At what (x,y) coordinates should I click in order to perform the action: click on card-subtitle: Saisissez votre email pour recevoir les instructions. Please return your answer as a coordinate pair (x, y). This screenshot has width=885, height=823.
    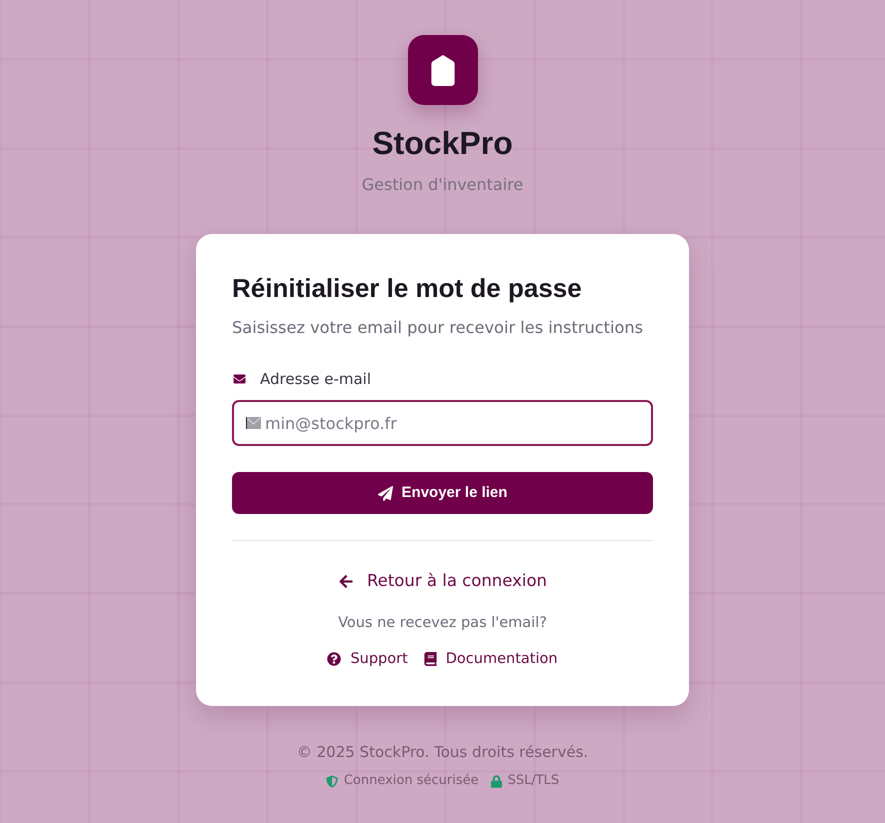
    Looking at the image, I should click on (438, 328).